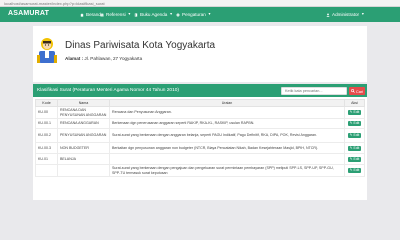 The width and height of the screenshot is (400, 240). Describe the element at coordinates (102, 14) in the screenshot. I see `list-icon` at that location.